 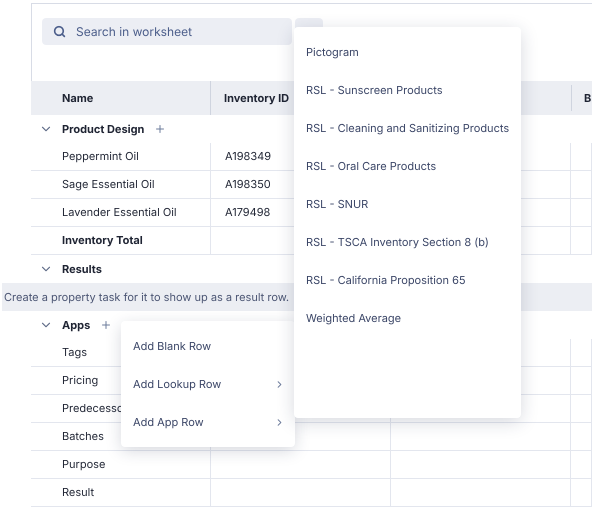 What do you see at coordinates (76, 325) in the screenshot?
I see `group-title: Apps` at bounding box center [76, 325].